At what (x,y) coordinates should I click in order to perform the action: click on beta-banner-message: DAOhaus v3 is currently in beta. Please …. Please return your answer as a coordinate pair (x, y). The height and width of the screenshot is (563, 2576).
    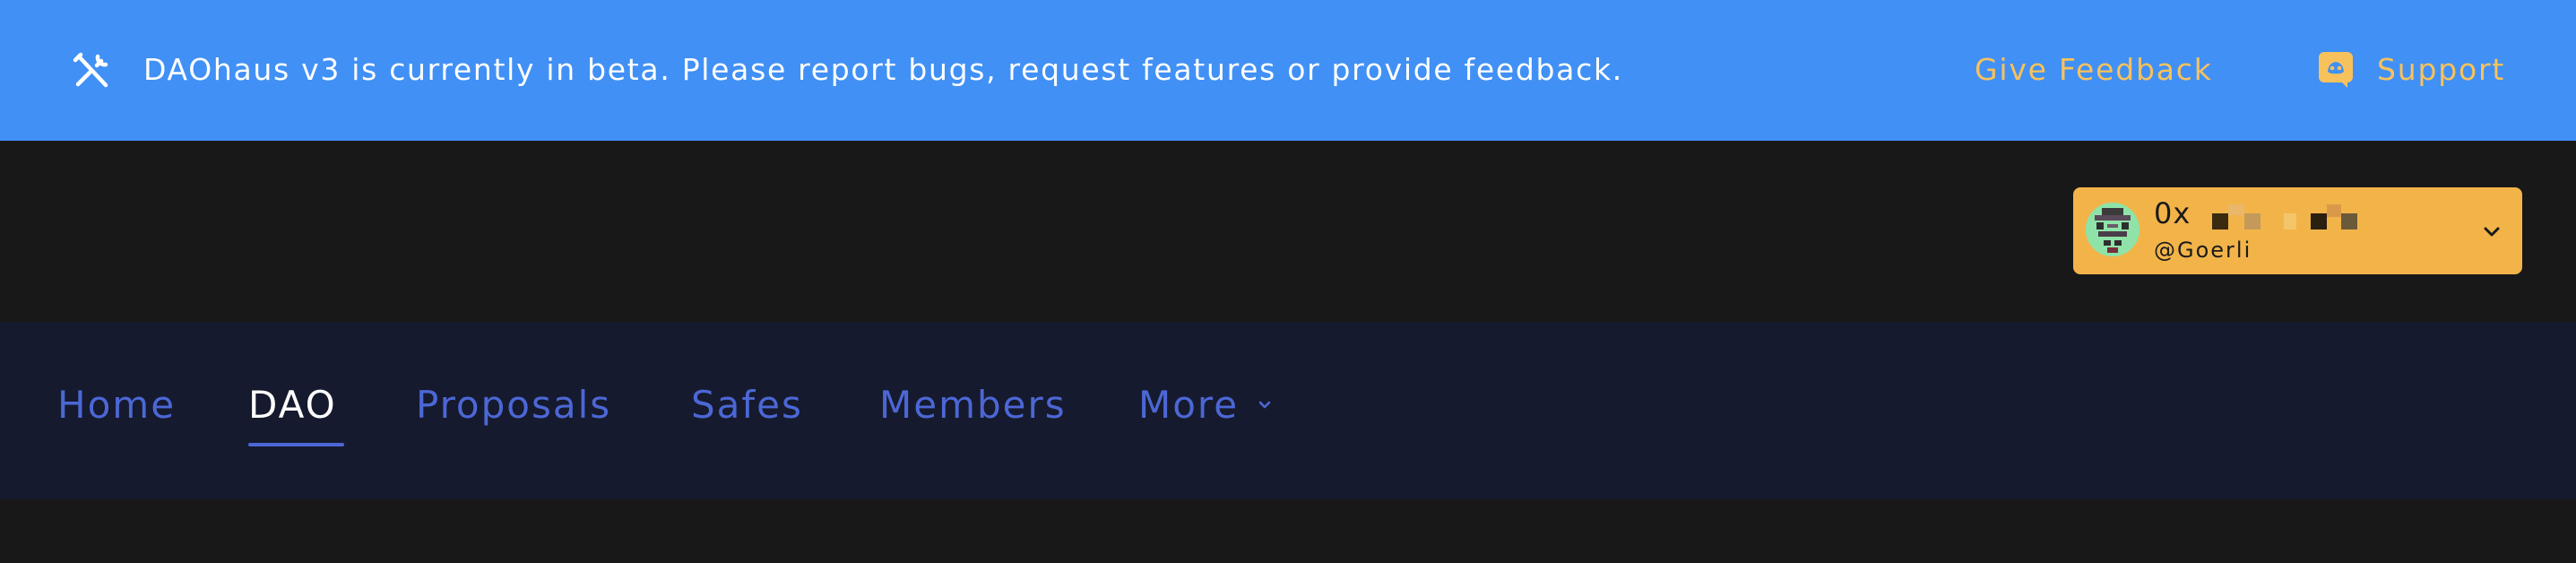
    Looking at the image, I should click on (883, 69).